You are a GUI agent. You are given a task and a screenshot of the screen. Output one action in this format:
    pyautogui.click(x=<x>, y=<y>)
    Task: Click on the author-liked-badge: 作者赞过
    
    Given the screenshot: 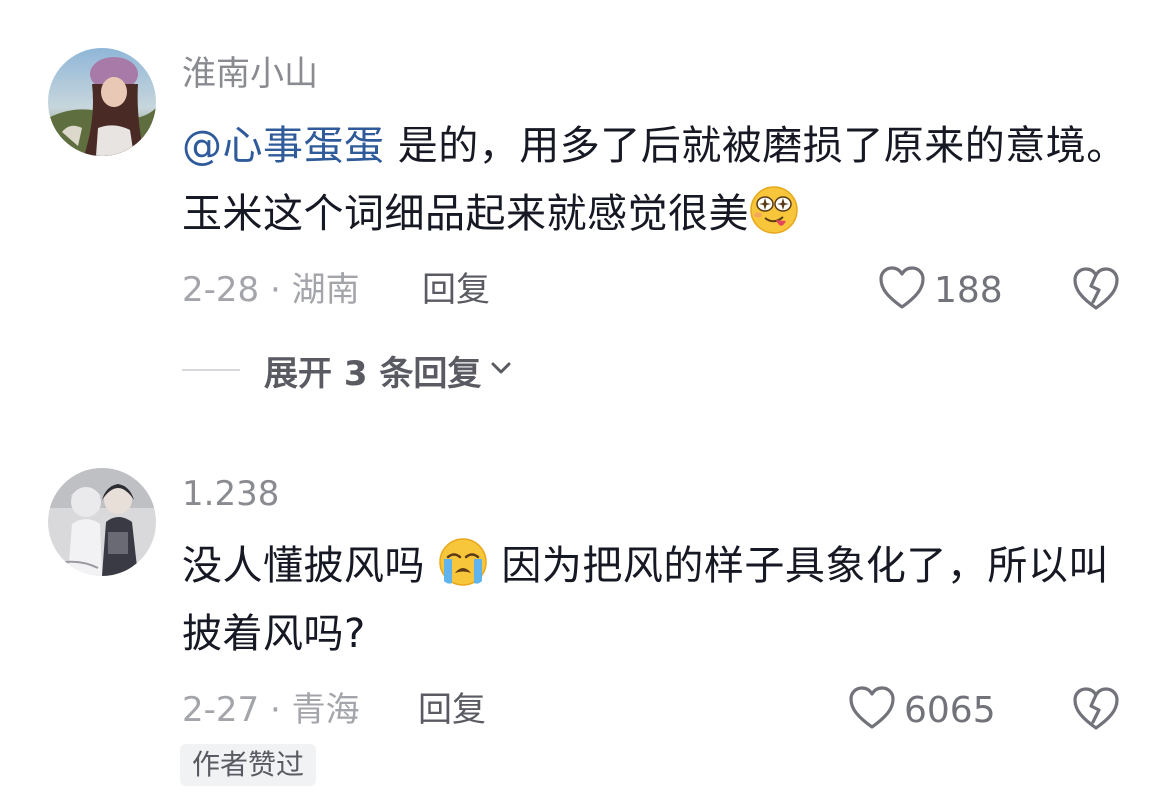 What is the action you would take?
    pyautogui.click(x=248, y=765)
    